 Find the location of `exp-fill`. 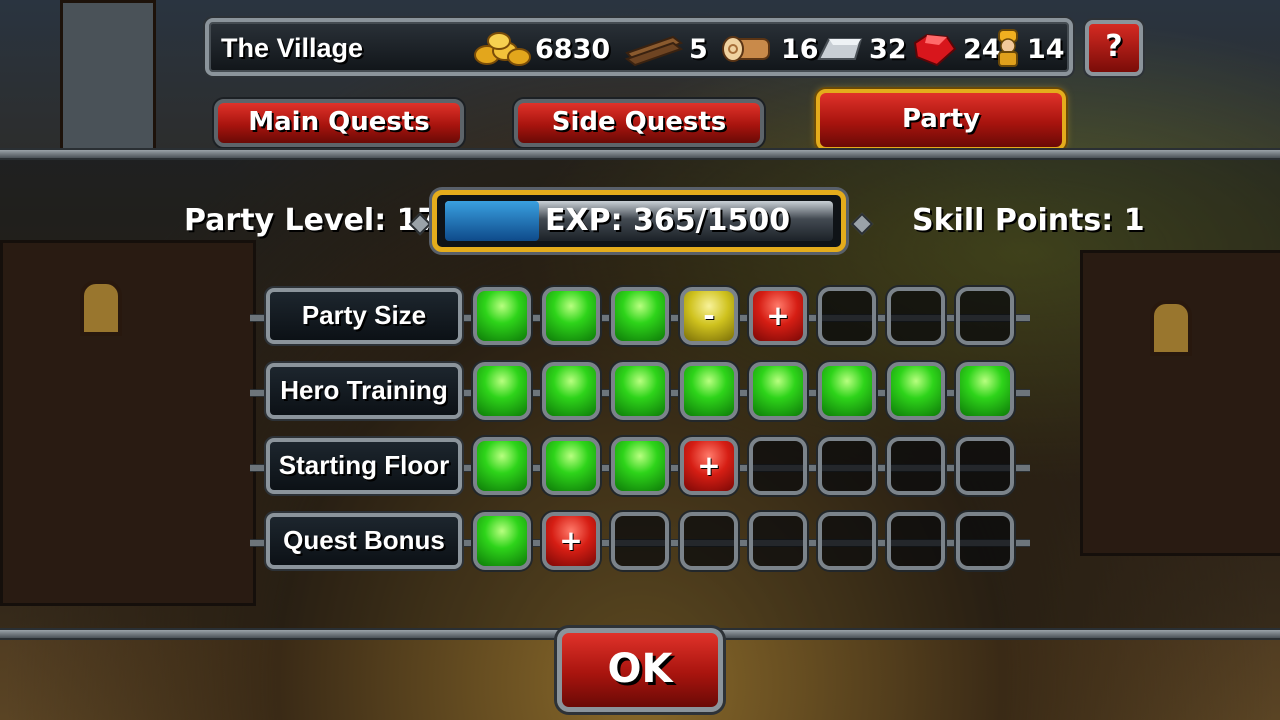

exp-fill is located at coordinates (492, 221).